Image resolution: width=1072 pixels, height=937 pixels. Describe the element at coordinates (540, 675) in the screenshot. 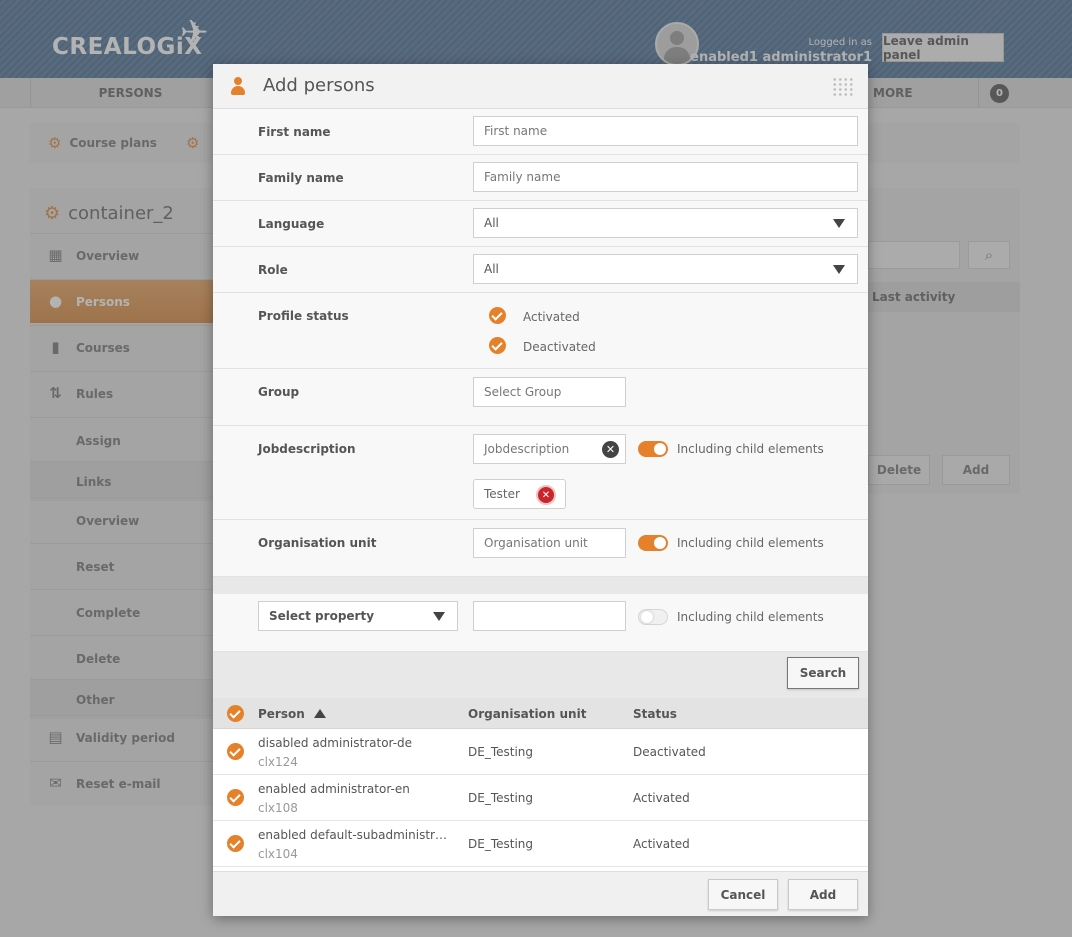

I see `search-bar: Search` at that location.